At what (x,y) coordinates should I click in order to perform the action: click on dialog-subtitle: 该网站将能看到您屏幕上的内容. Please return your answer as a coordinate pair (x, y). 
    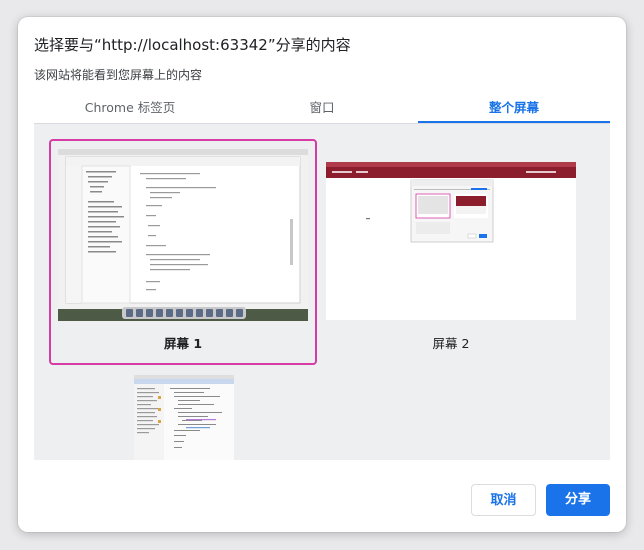
    Looking at the image, I should click on (118, 75).